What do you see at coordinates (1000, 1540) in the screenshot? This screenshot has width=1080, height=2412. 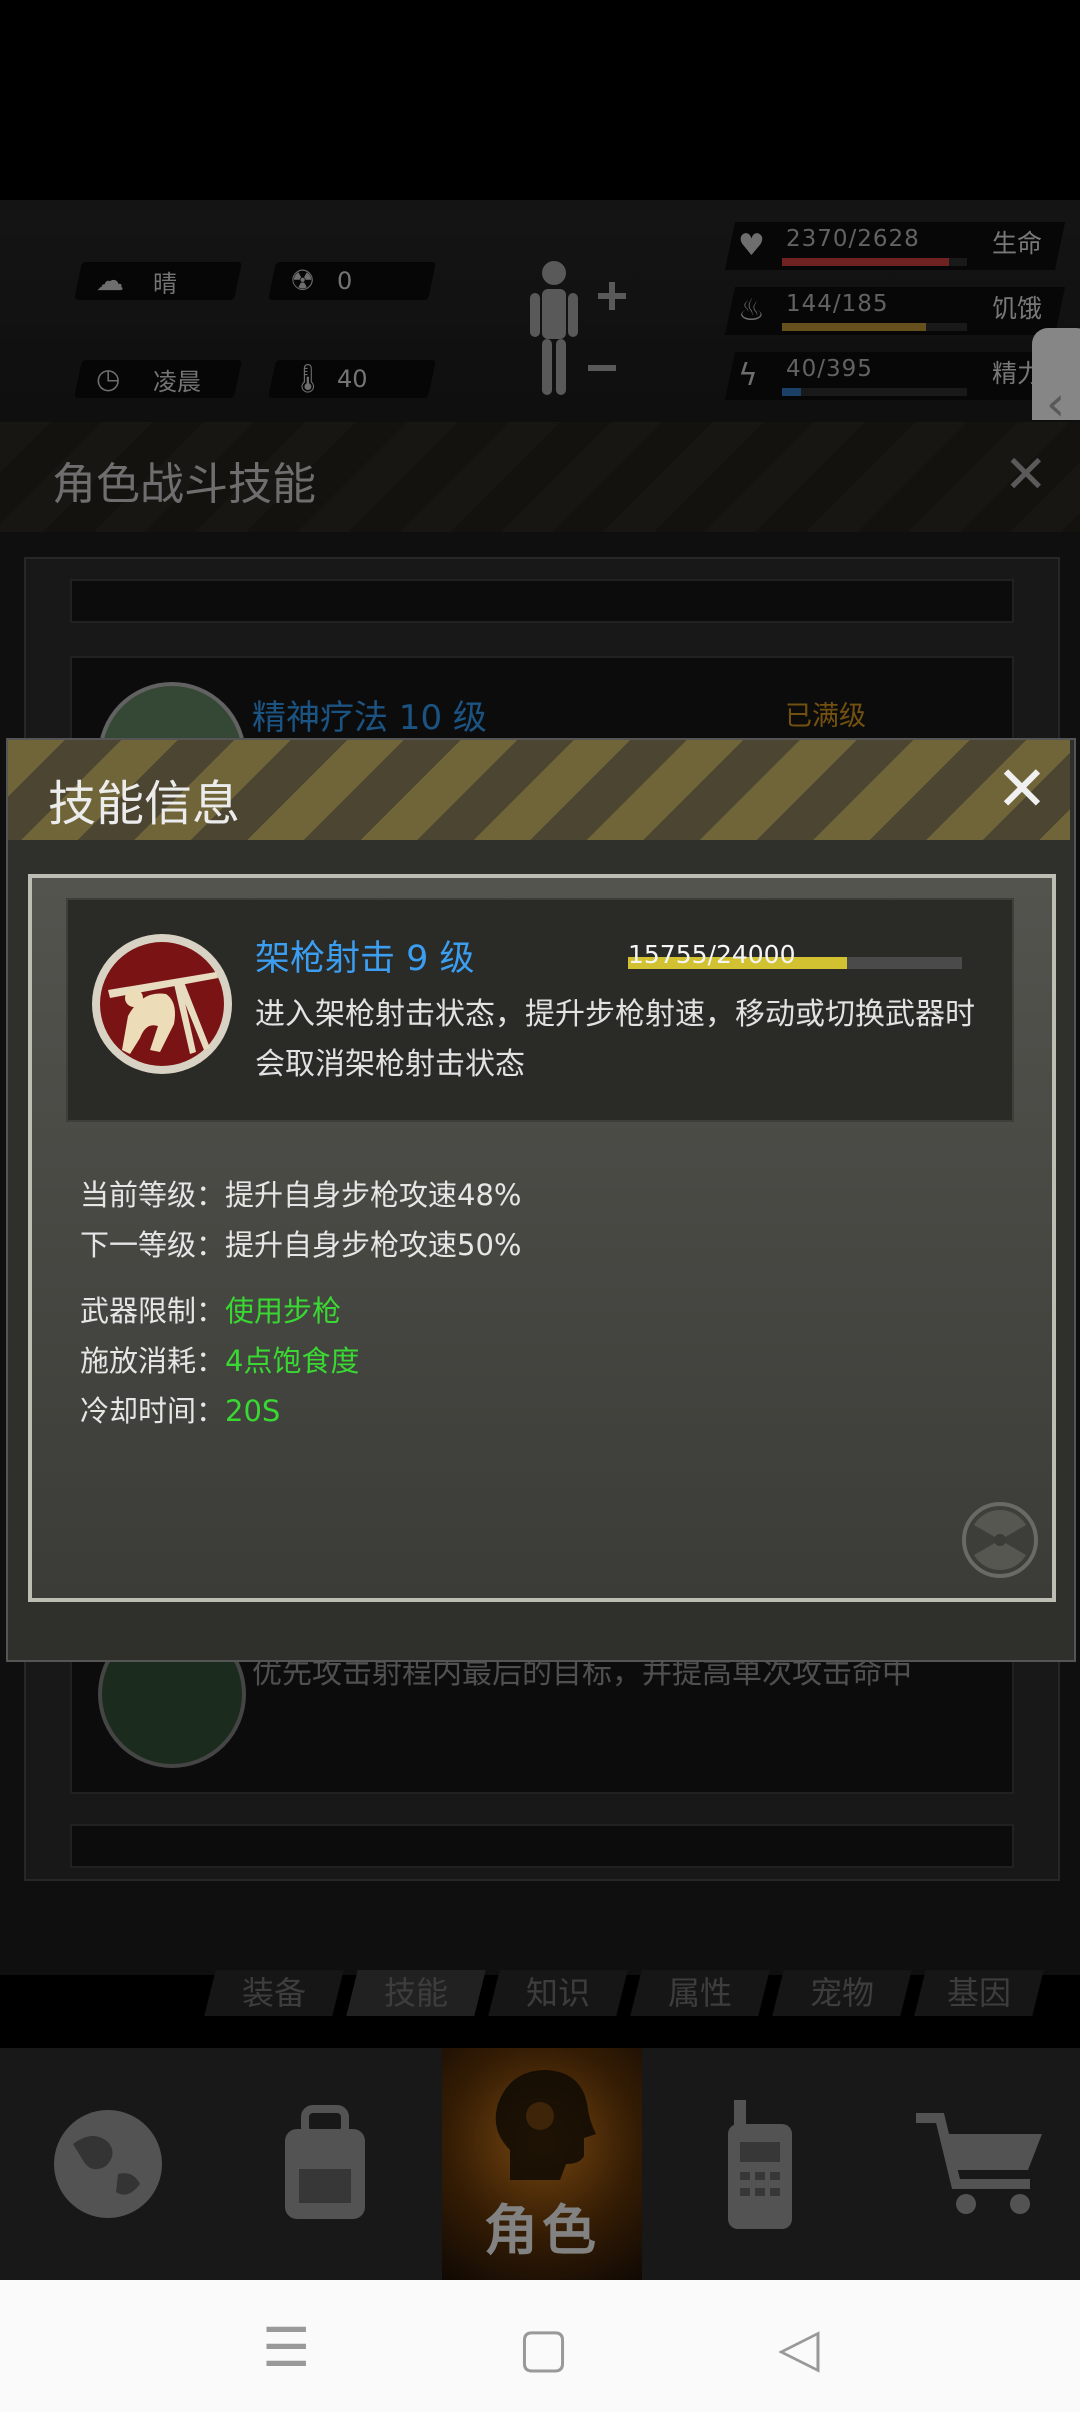 I see `radiation-watermark-icon` at bounding box center [1000, 1540].